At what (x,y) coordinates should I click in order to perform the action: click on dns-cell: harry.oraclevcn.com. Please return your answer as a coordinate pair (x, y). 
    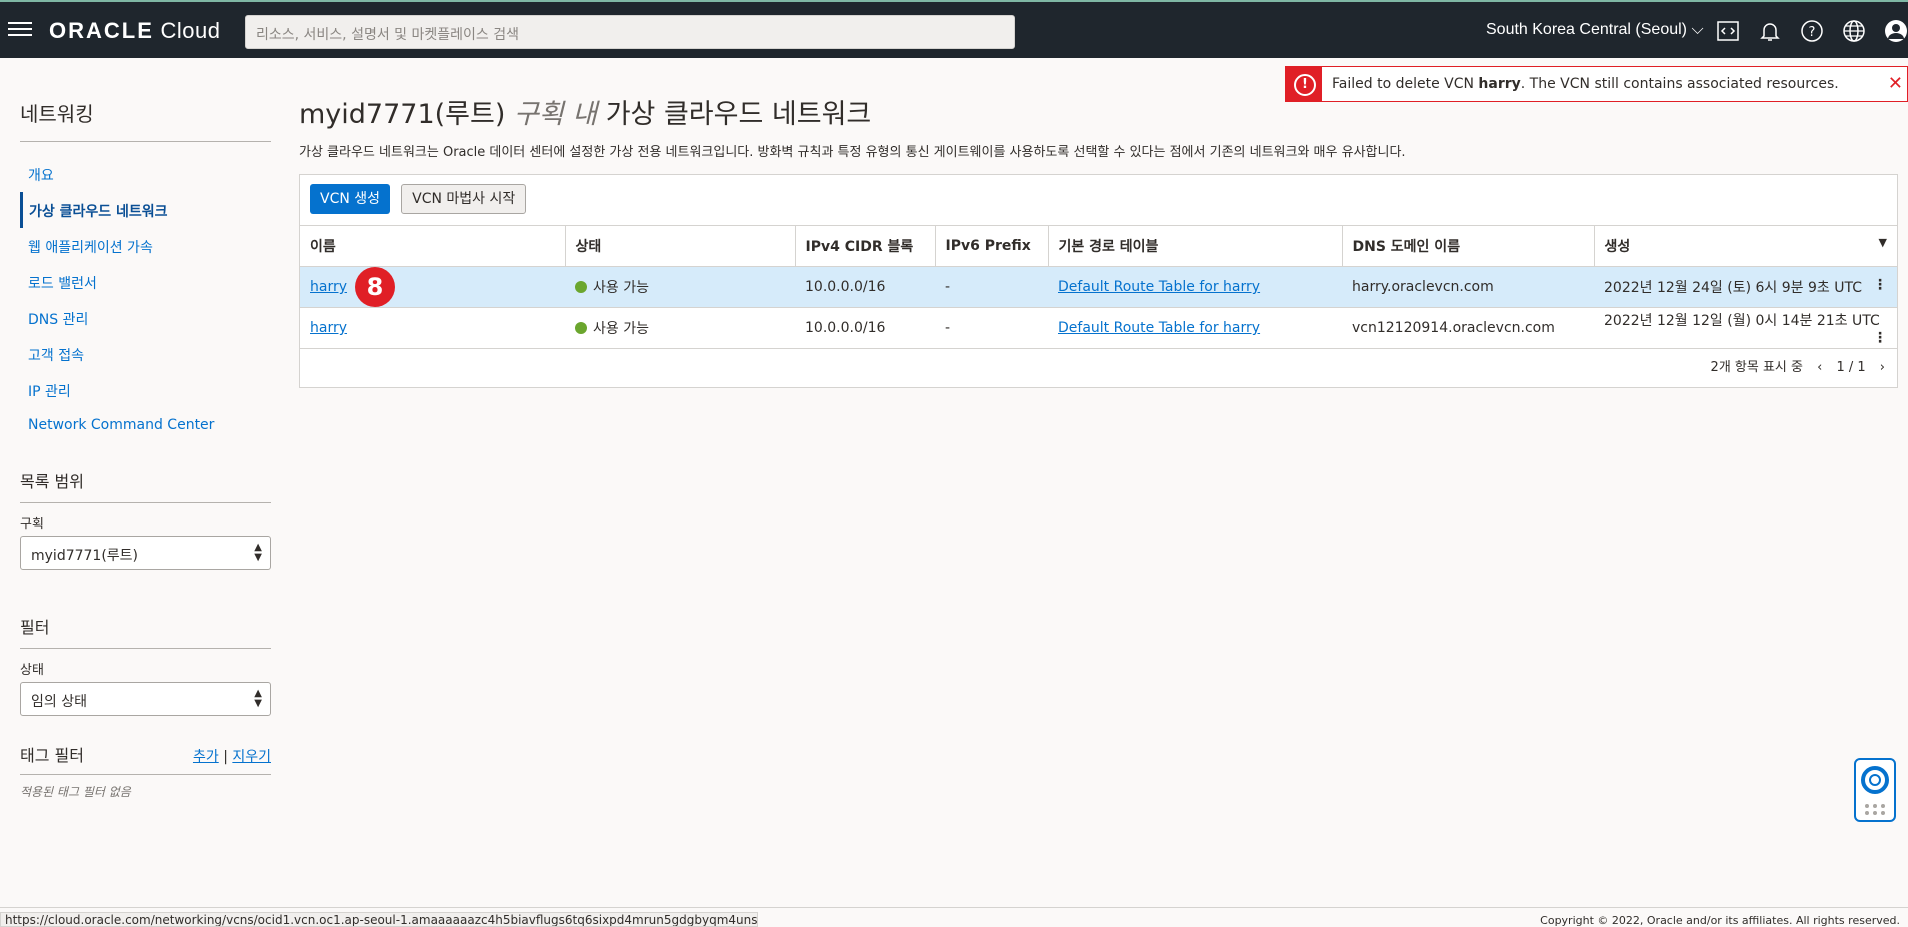
    Looking at the image, I should click on (1468, 287).